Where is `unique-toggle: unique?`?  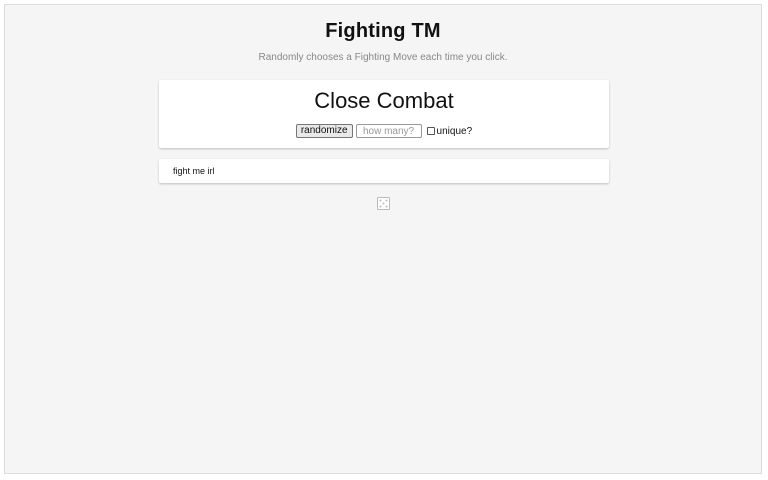 unique-toggle: unique? is located at coordinates (449, 131).